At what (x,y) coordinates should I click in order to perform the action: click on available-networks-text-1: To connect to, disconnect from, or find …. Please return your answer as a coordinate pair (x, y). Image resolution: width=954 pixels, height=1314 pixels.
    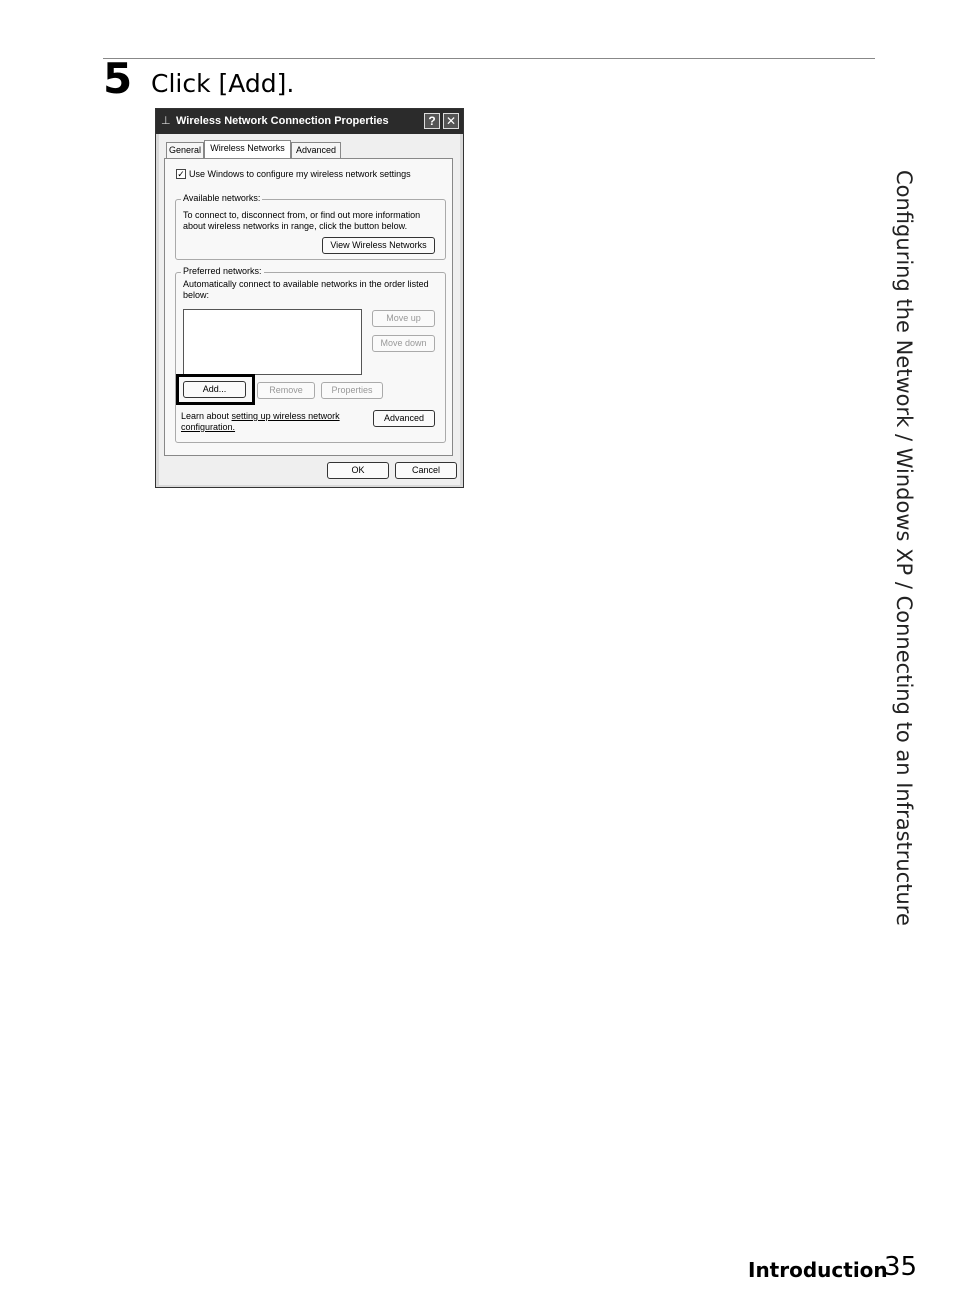
    Looking at the image, I should click on (302, 215).